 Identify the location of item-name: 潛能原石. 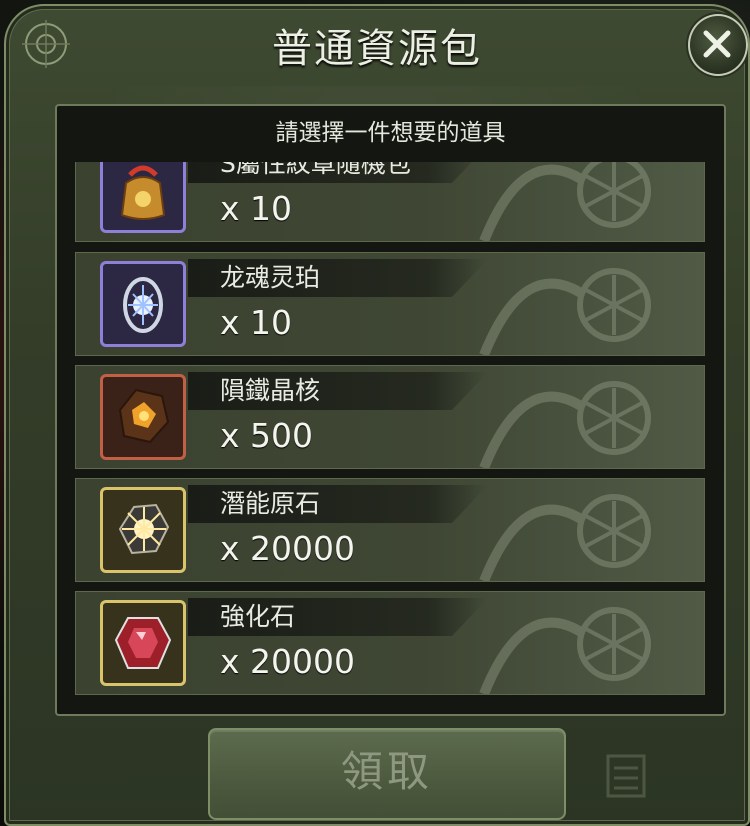
(270, 503).